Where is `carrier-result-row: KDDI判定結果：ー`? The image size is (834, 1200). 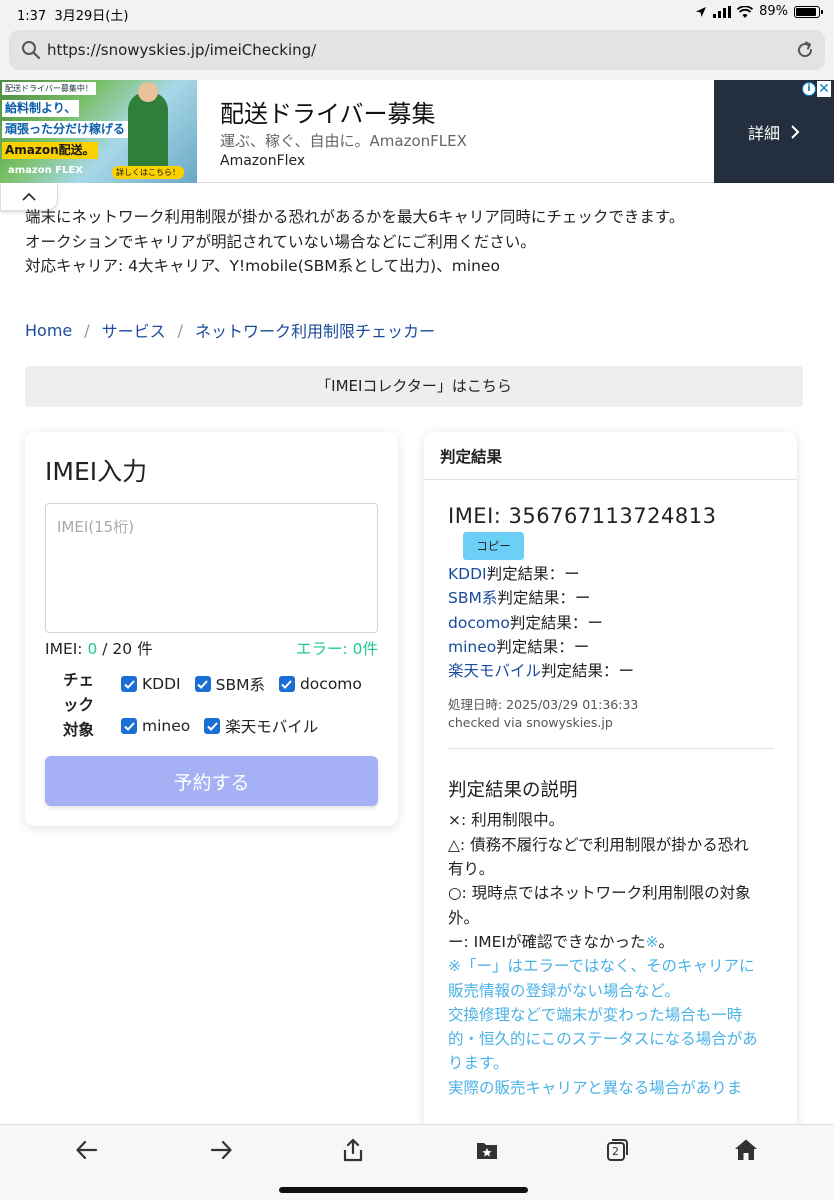
carrier-result-row: KDDI判定結果：ー is located at coordinates (613, 574).